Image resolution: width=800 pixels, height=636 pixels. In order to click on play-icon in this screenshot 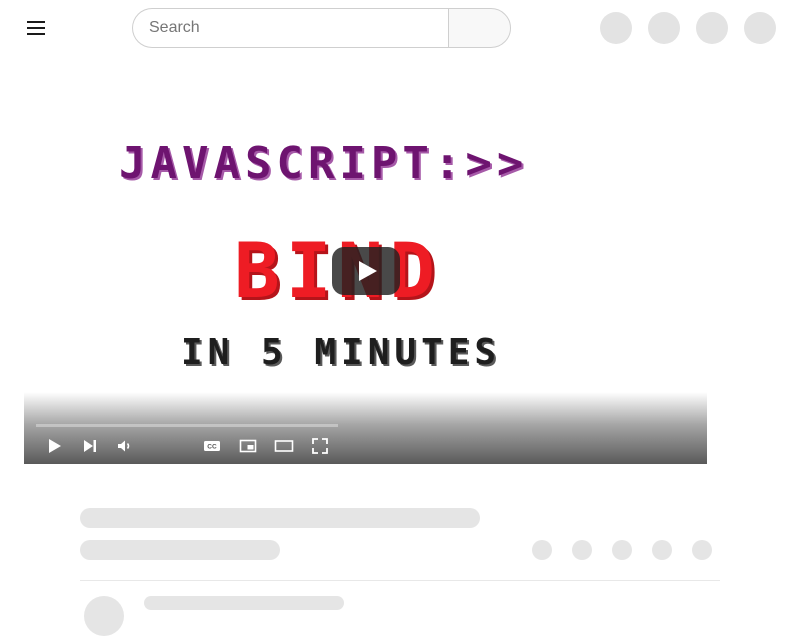, I will do `click(54, 446)`.